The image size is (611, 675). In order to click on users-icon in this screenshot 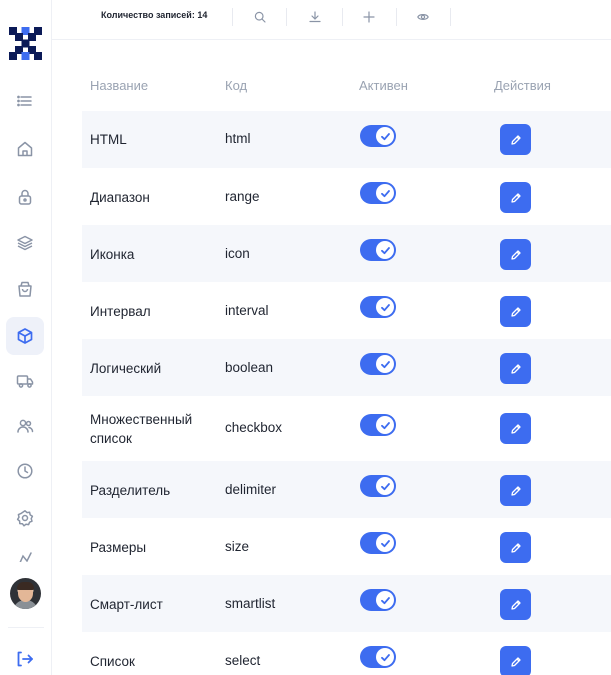, I will do `click(25, 426)`.